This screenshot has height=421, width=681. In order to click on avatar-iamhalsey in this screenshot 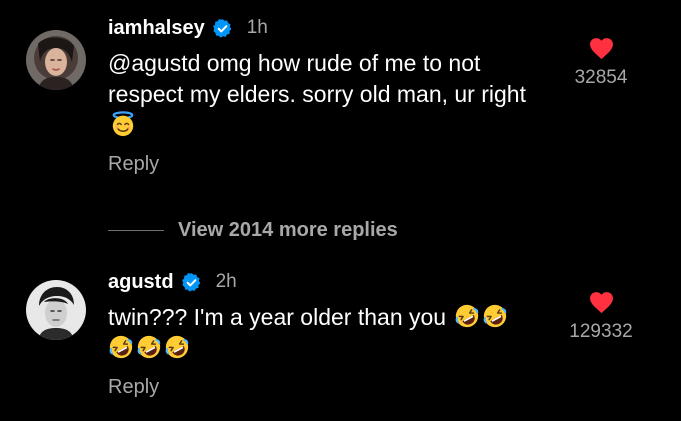, I will do `click(56, 60)`.